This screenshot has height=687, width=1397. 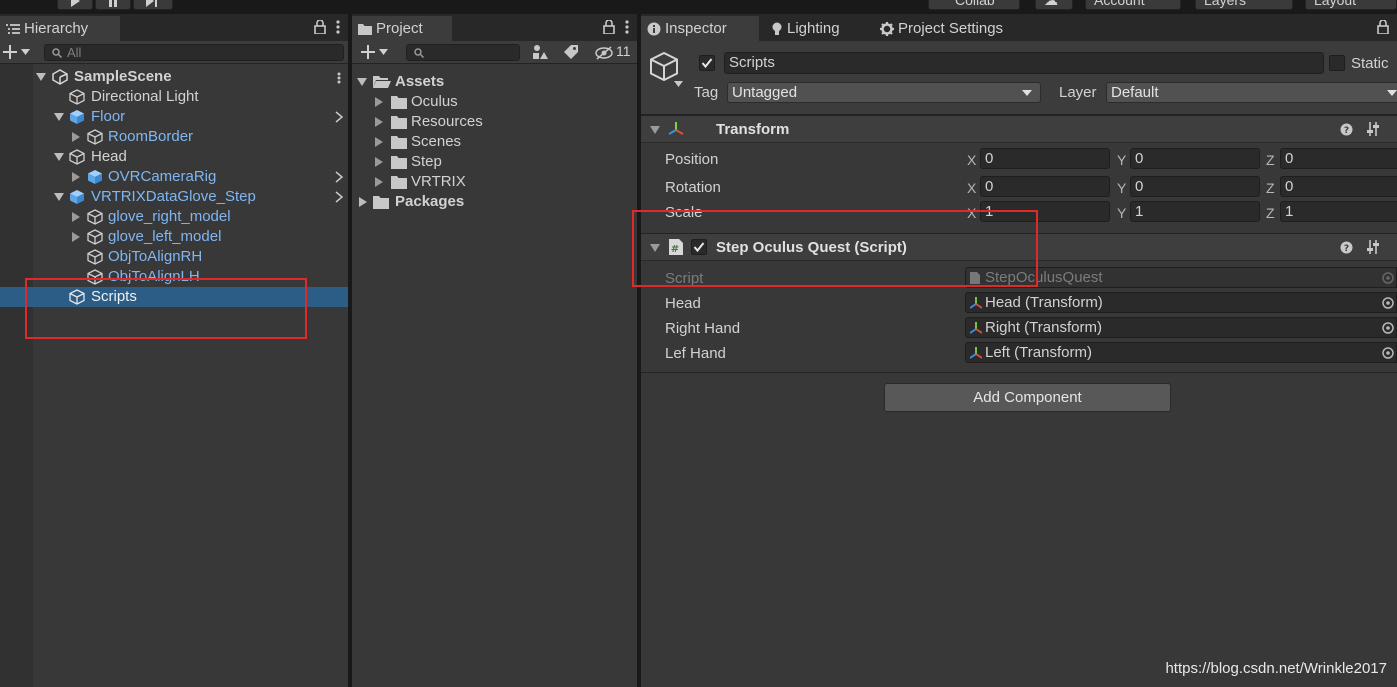 I want to click on right-hand-object-field: Right (Transform), so click(x=1181, y=327).